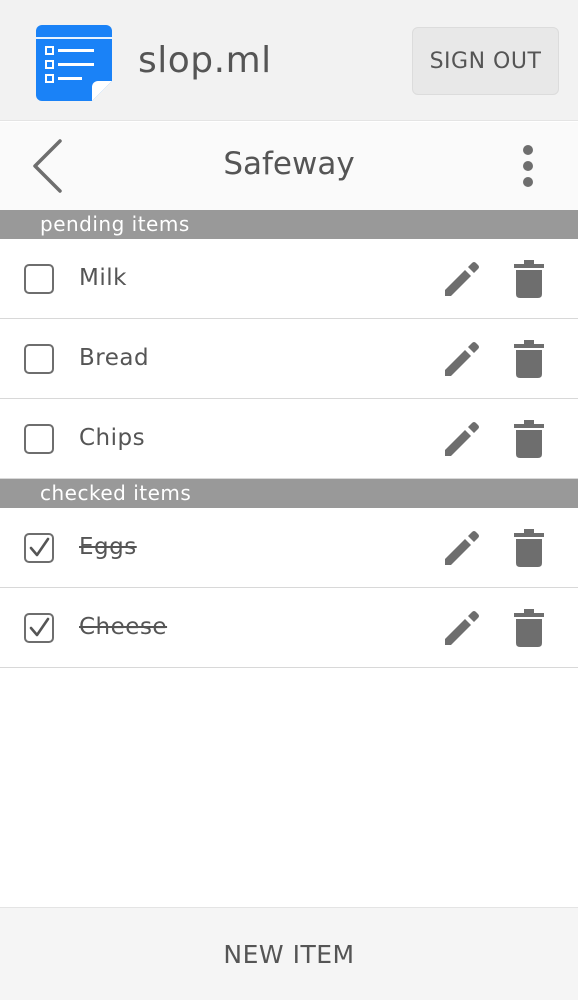 The height and width of the screenshot is (1000, 578). I want to click on list-item: Cheese, so click(289, 628).